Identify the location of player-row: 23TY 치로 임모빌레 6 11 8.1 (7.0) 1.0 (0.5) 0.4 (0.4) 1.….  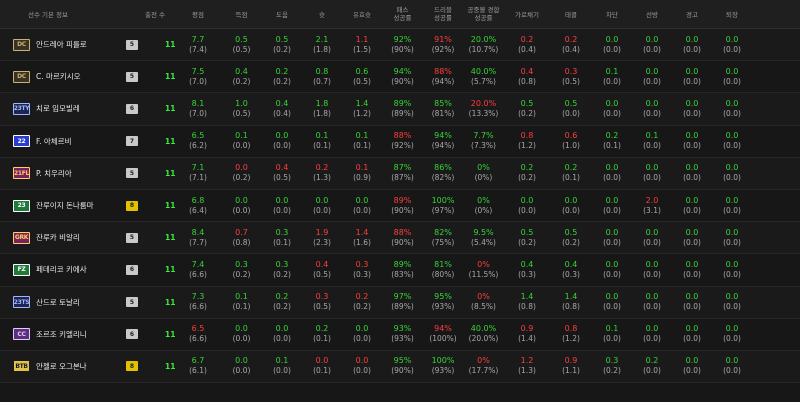
(400, 109).